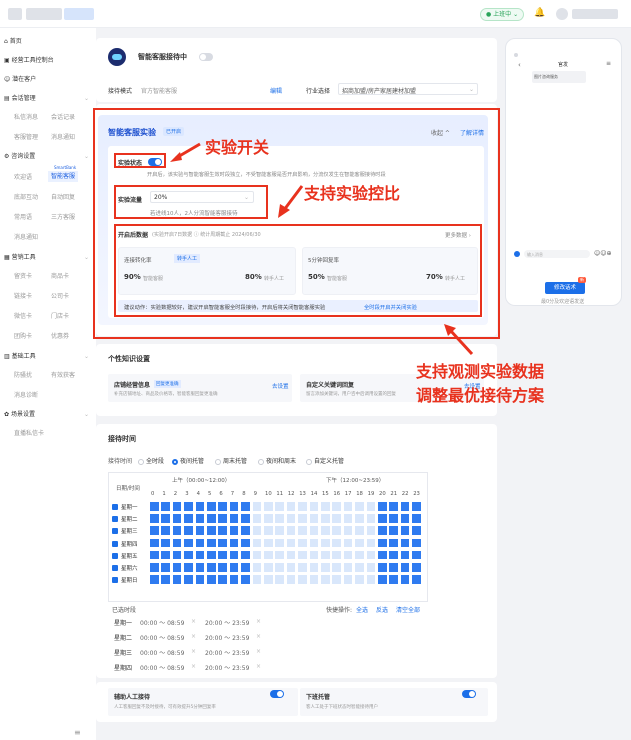 This screenshot has height=740, width=631. I want to click on avatar, so click(562, 14).